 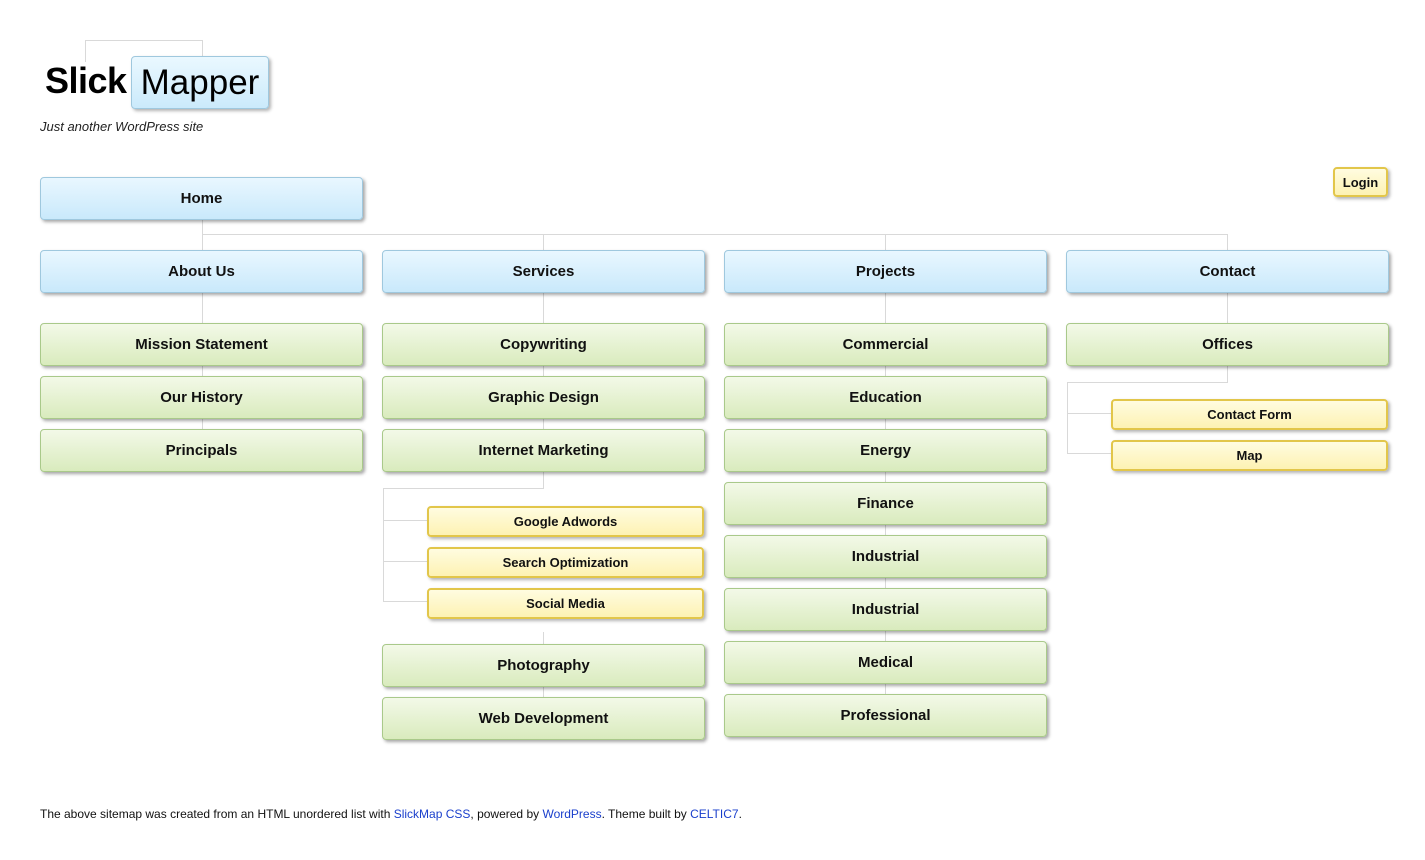 I want to click on node-search-optimization: Search Optimization, so click(x=565, y=562).